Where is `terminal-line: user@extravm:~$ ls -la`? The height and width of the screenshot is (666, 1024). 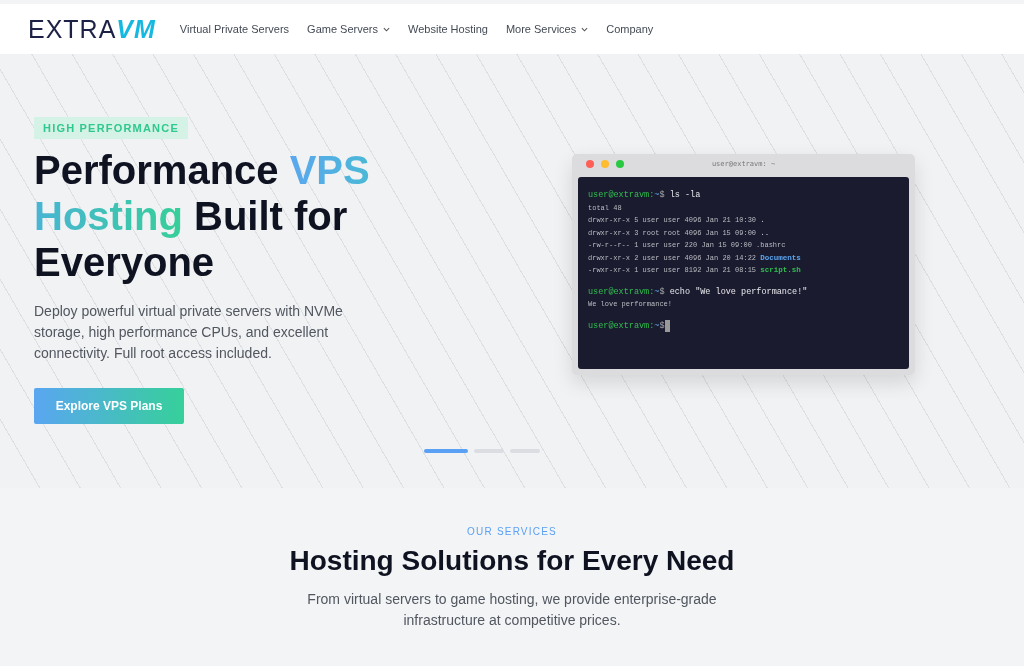 terminal-line: user@extravm:~$ ls -la is located at coordinates (645, 195).